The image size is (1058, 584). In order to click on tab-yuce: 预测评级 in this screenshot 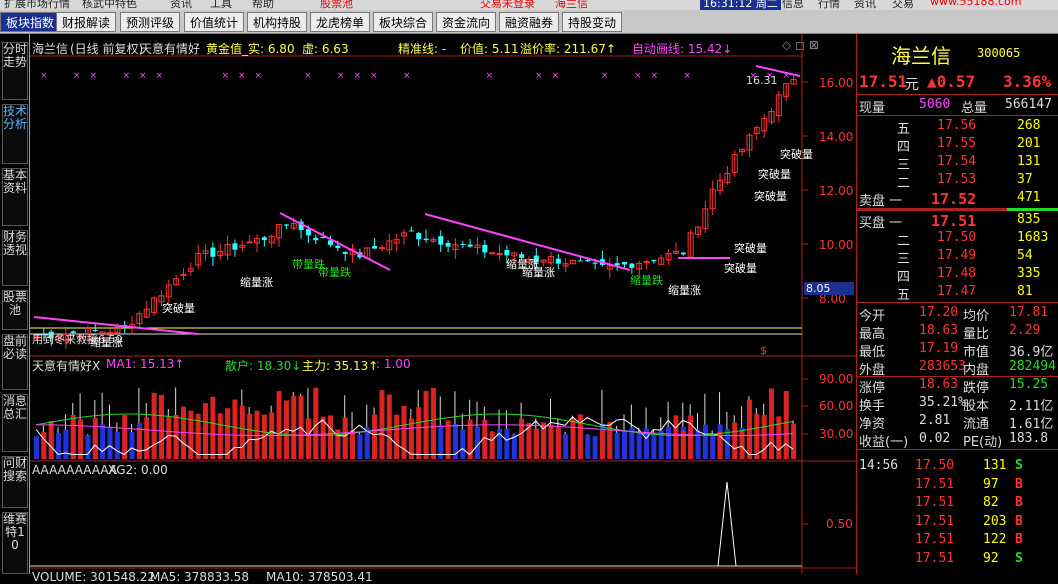, I will do `click(150, 22)`.